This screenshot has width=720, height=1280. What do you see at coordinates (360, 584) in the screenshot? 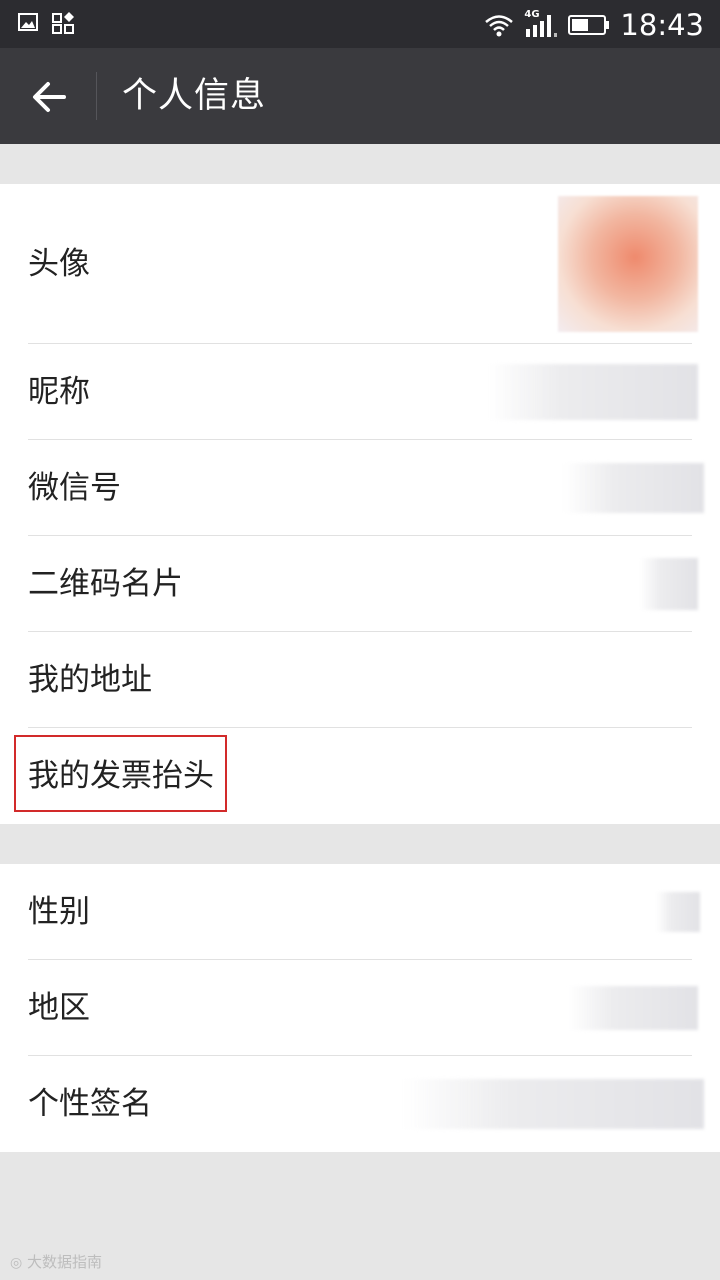
I see `qr-code-row: 二维码名片` at bounding box center [360, 584].